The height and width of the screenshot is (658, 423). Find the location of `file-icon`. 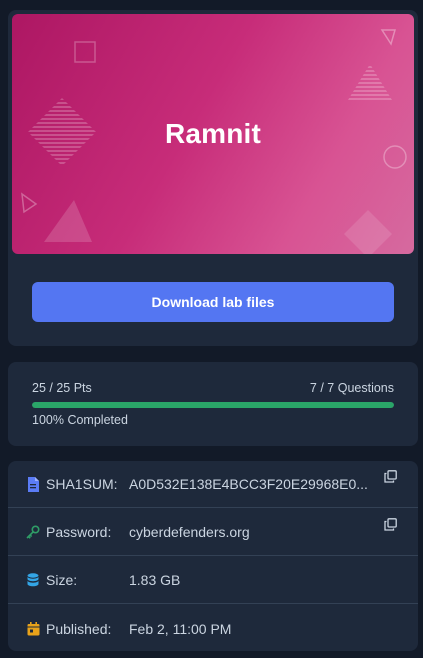

file-icon is located at coordinates (33, 484).